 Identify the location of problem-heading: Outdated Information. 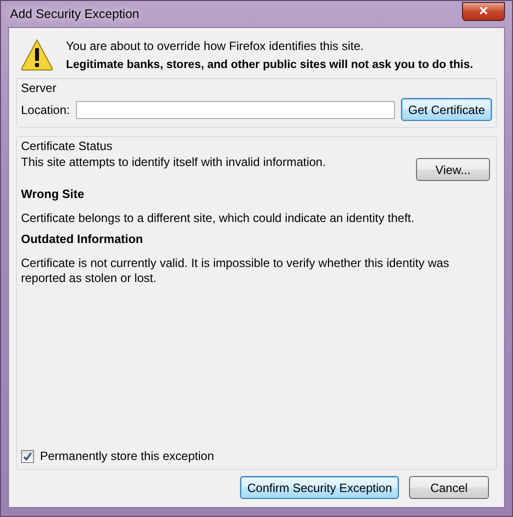
(82, 239).